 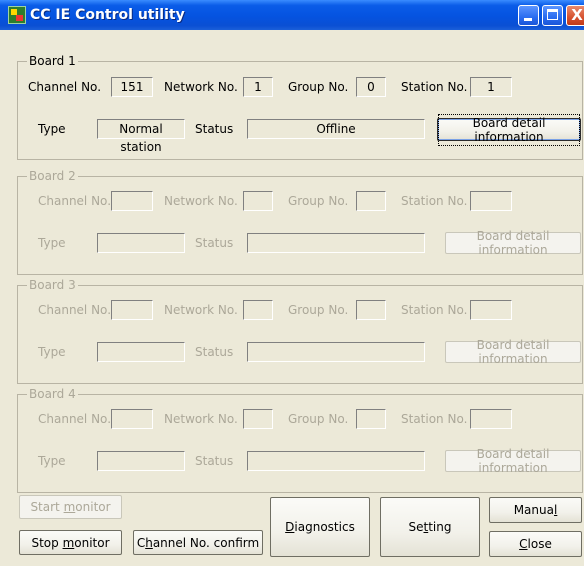 I want to click on board-3-group-no-field, so click(x=371, y=310).